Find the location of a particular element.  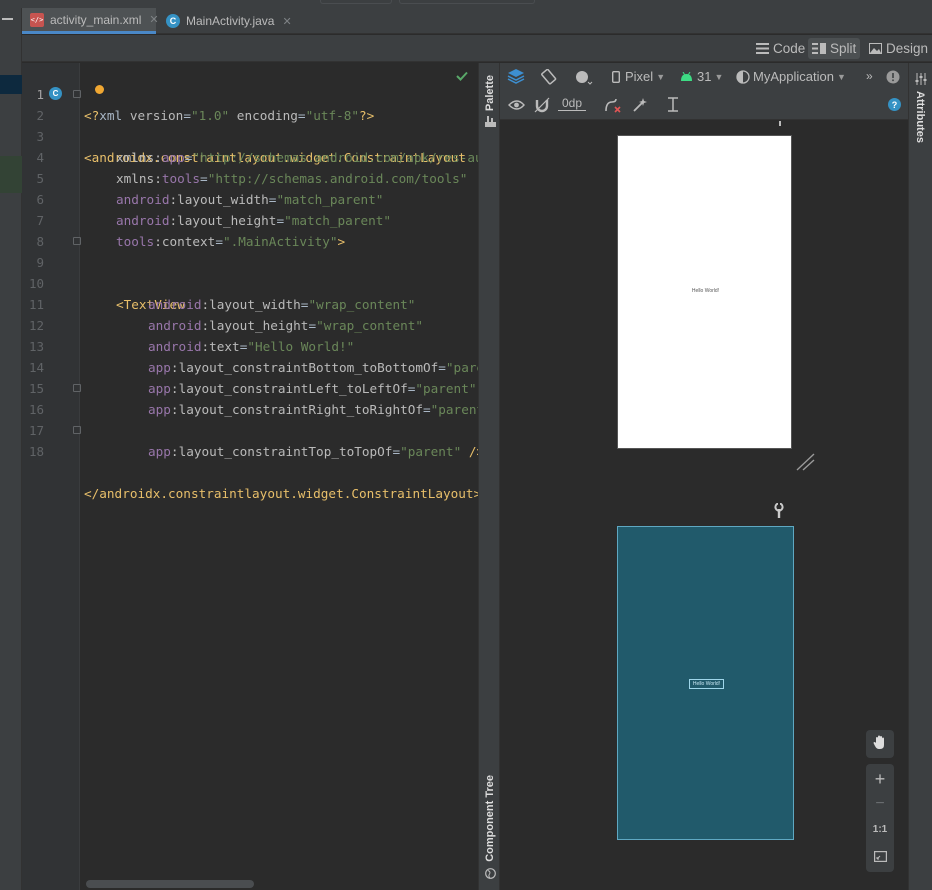

more-options-icon: » is located at coordinates (869, 76).